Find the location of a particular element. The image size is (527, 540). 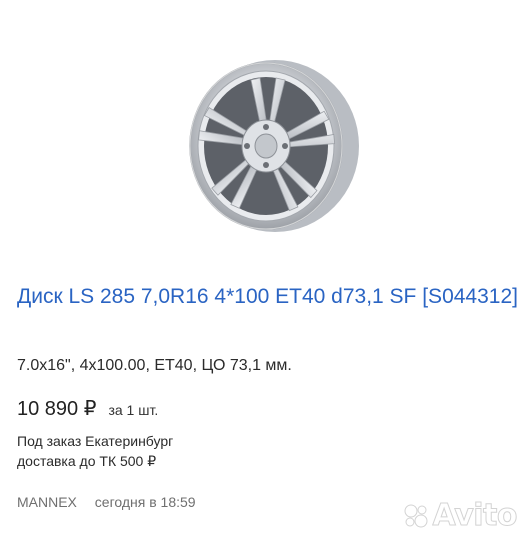

price-unit: за 1 шт. is located at coordinates (133, 410).